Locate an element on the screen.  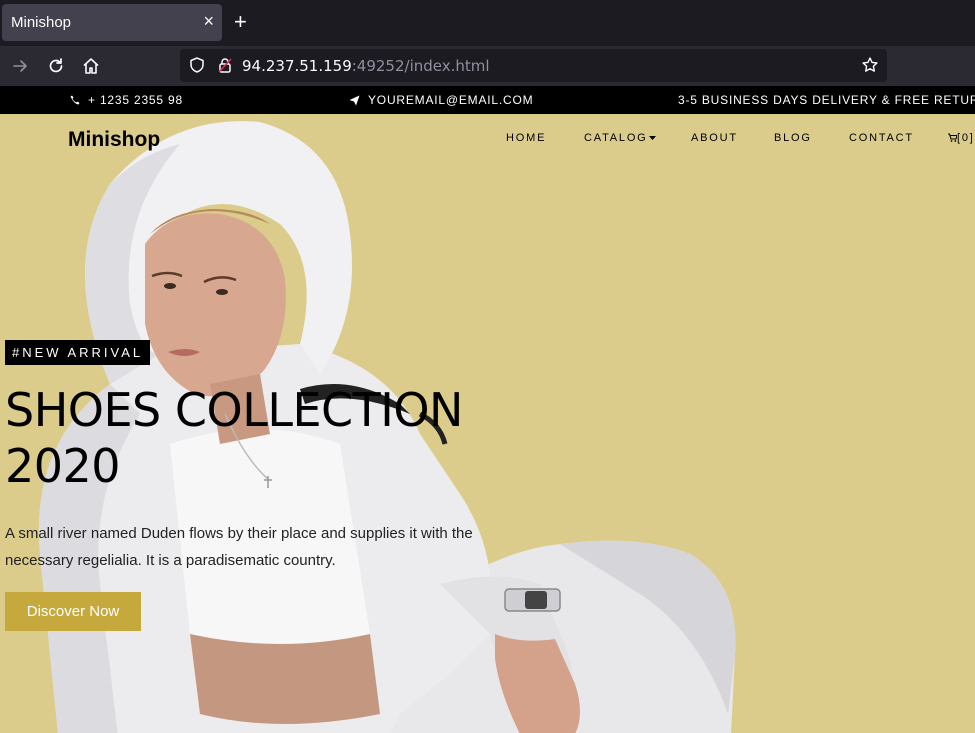
nav-home: HOME is located at coordinates (526, 138).